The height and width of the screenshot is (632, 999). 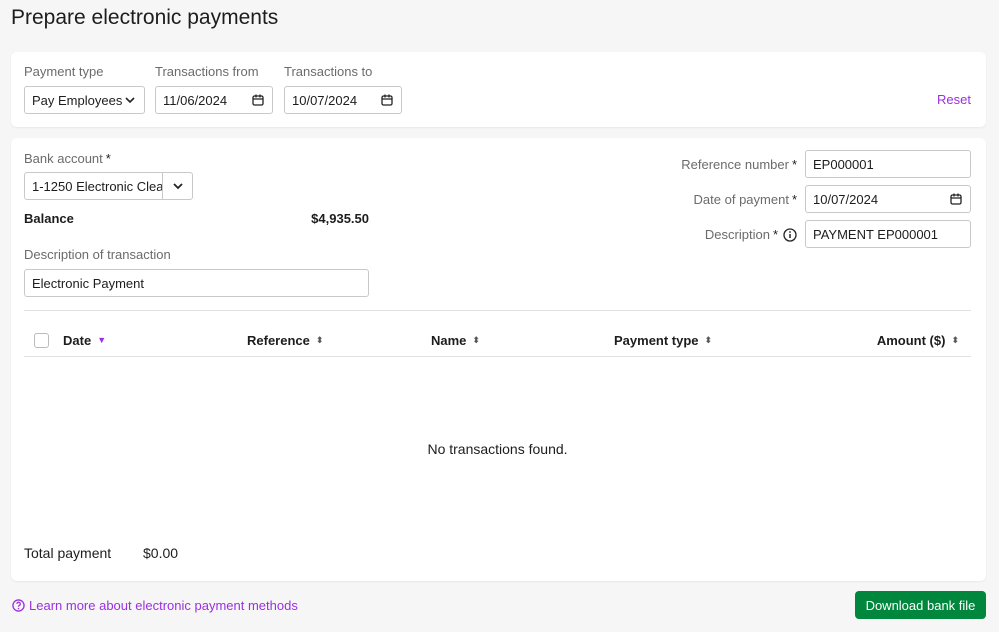 What do you see at coordinates (102, 340) in the screenshot?
I see `sort-desc-icon: ▼` at bounding box center [102, 340].